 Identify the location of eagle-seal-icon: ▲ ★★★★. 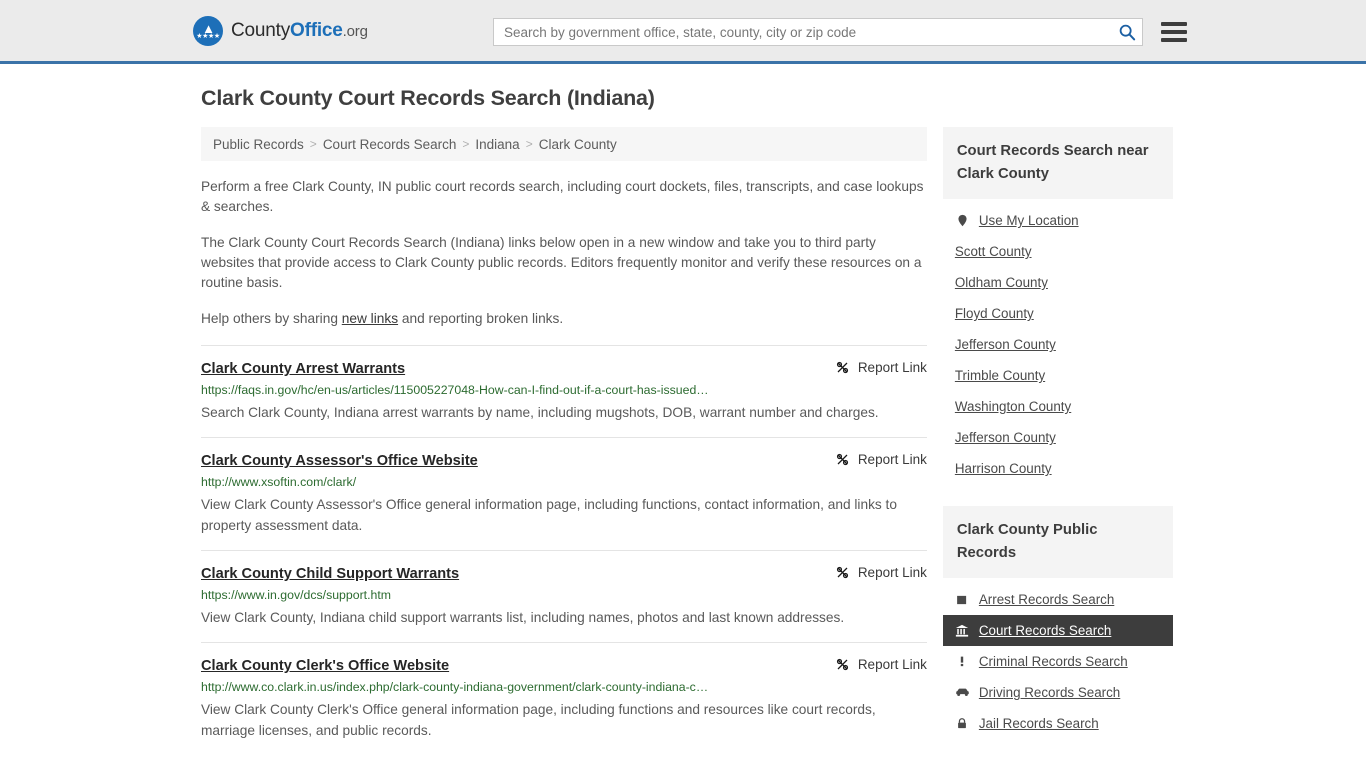
(208, 30).